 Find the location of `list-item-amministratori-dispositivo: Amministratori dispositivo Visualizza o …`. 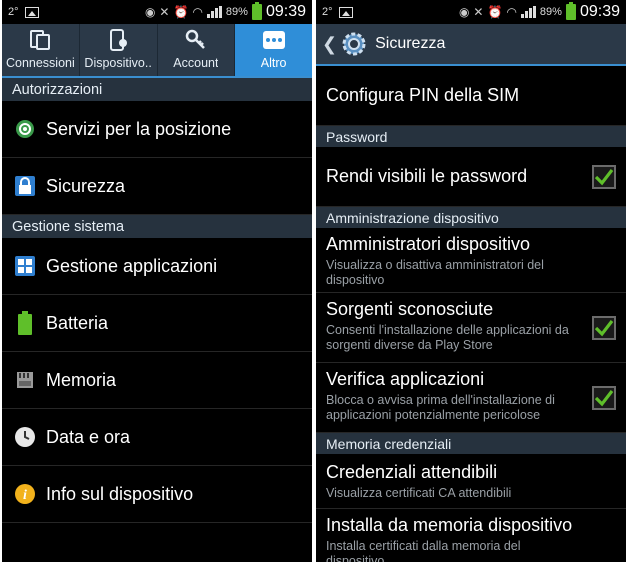

list-item-amministratori-dispositivo: Amministratori dispositivo Visualizza o … is located at coordinates (471, 260).